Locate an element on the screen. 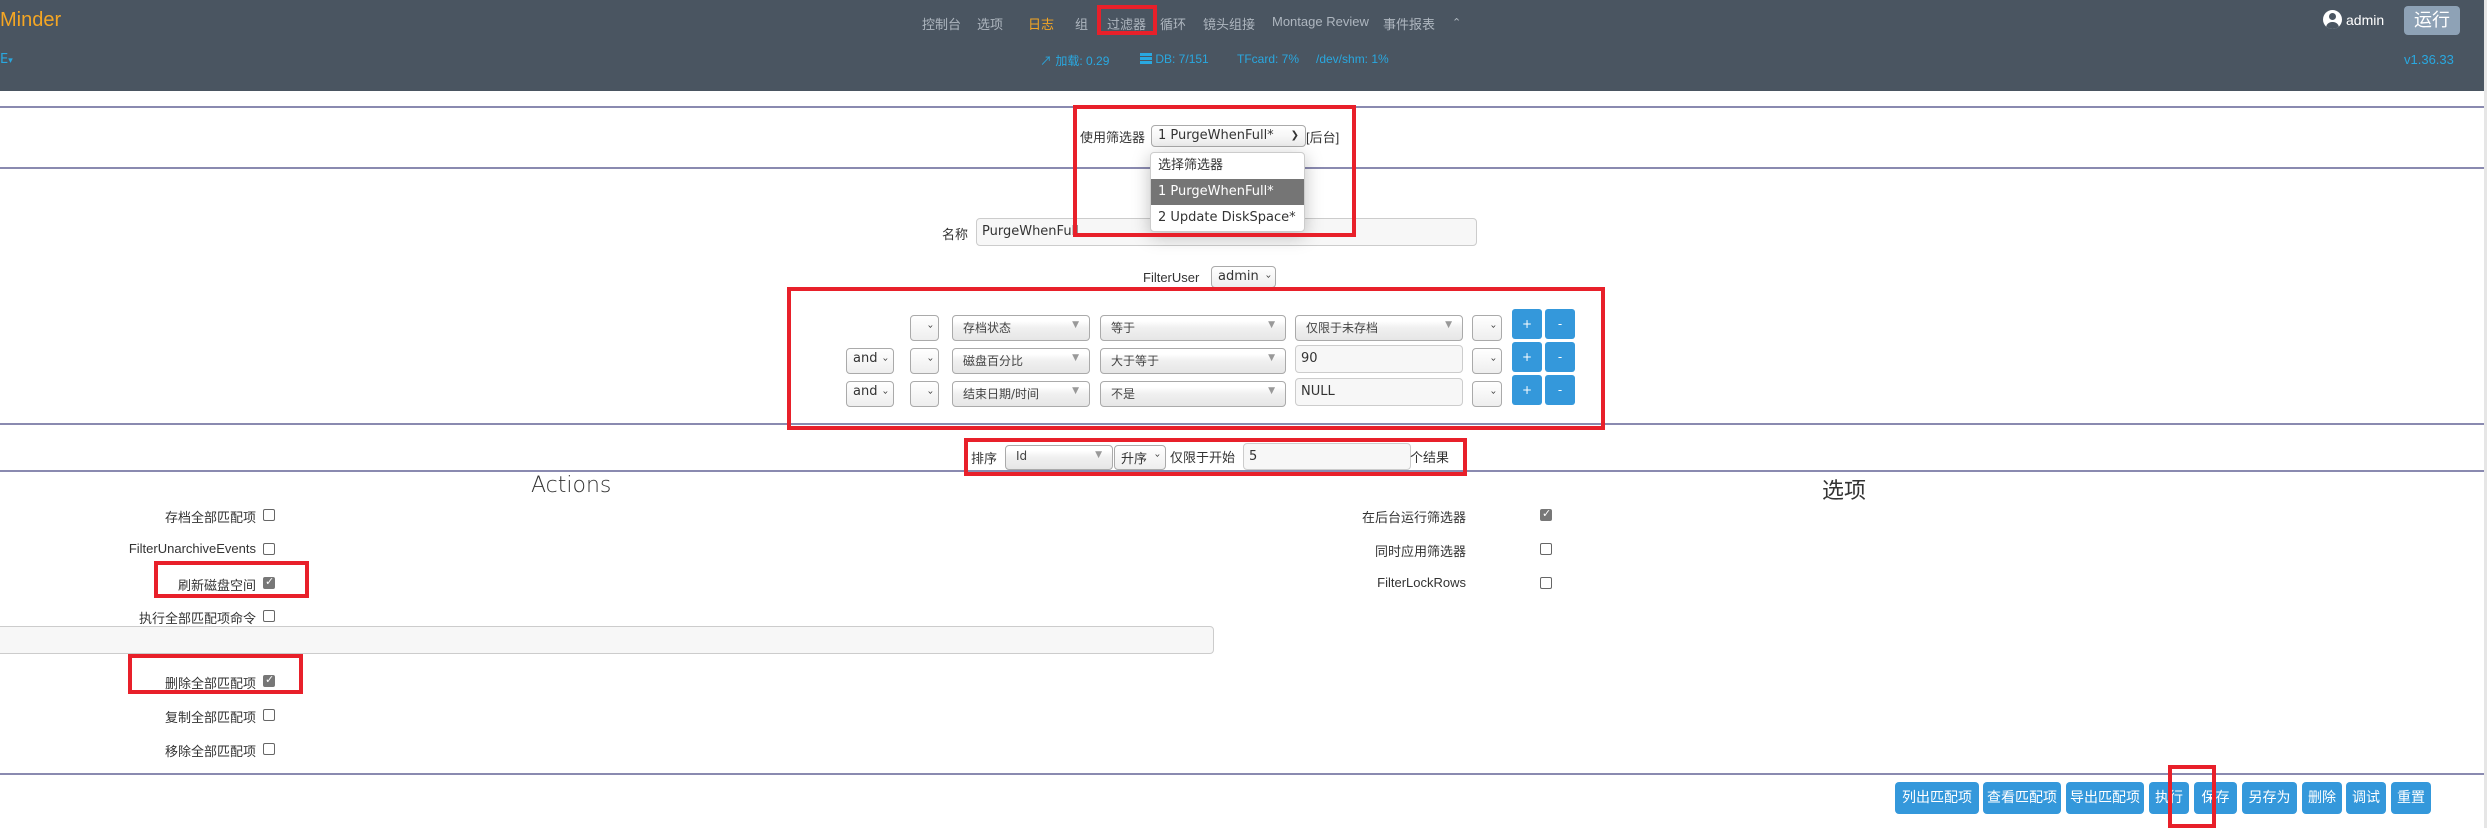 The width and height of the screenshot is (2487, 828). nav-log: 日志 is located at coordinates (1041, 23).